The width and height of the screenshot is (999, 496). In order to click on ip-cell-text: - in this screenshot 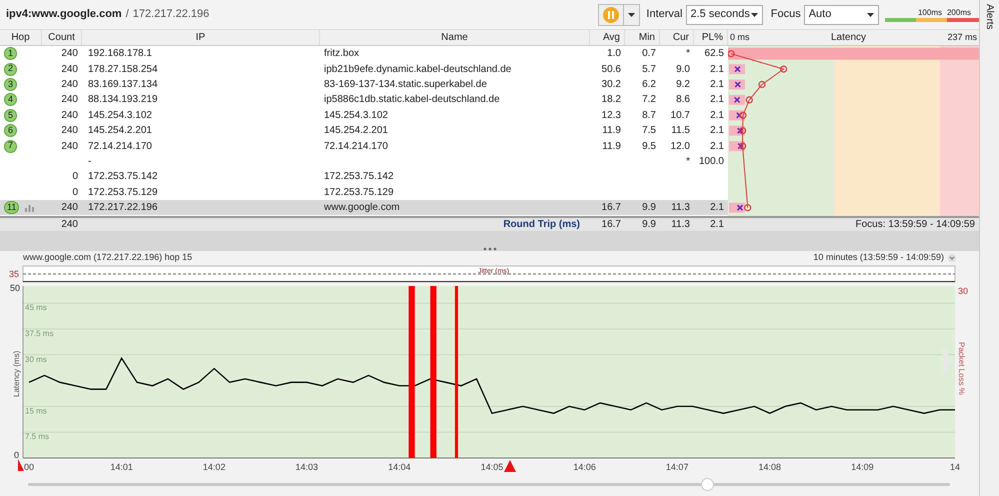, I will do `click(90, 161)`.